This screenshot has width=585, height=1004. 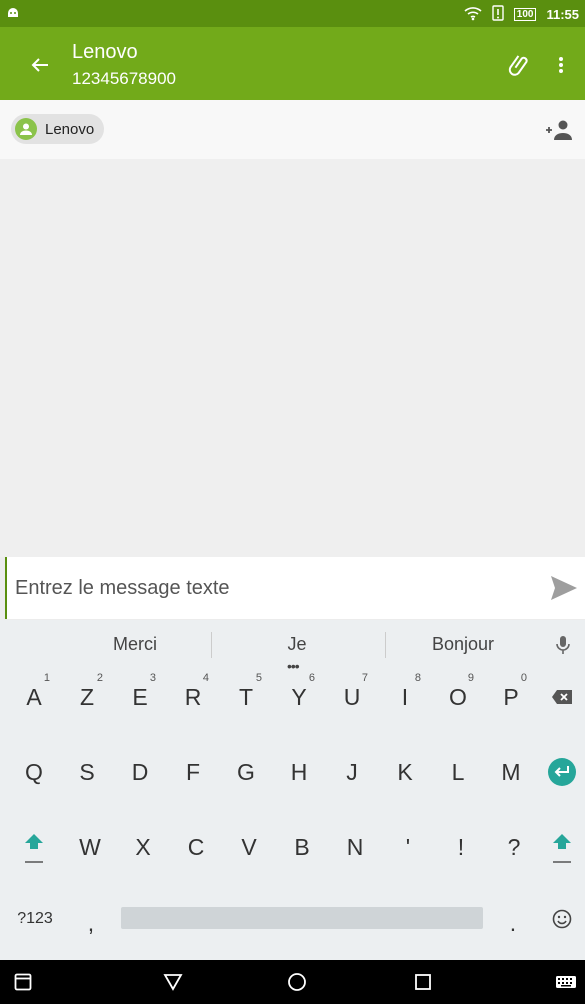 What do you see at coordinates (124, 78) in the screenshot?
I see `phone-number: 12345678900` at bounding box center [124, 78].